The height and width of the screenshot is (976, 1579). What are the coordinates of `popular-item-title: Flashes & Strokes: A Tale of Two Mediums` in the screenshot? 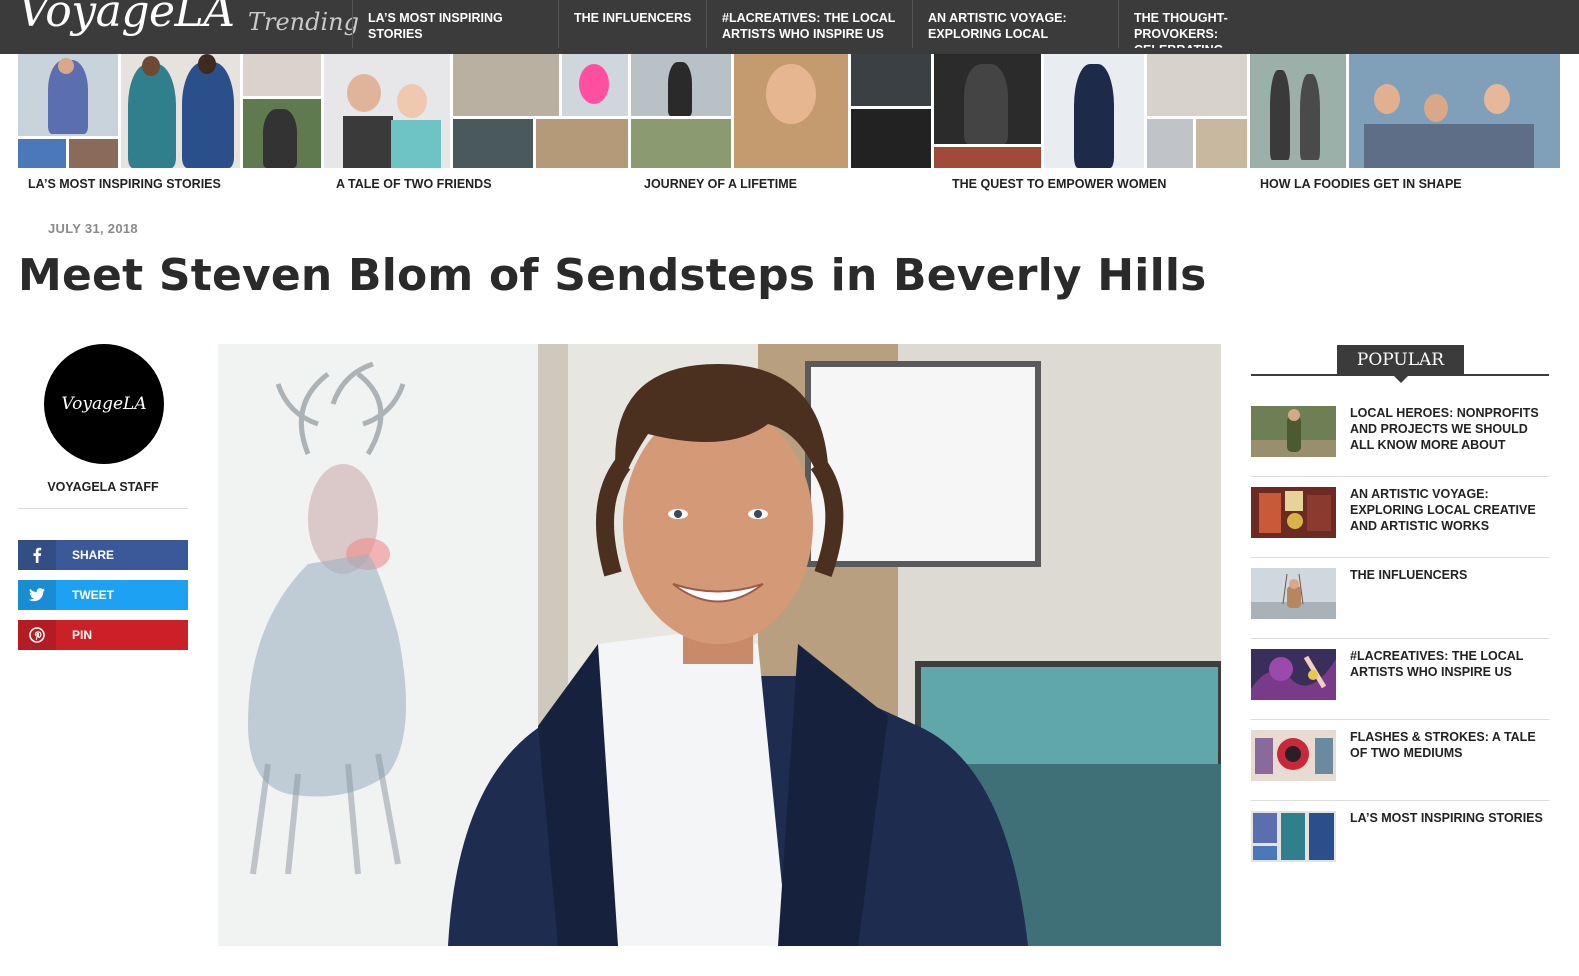 It's located at (1447, 745).